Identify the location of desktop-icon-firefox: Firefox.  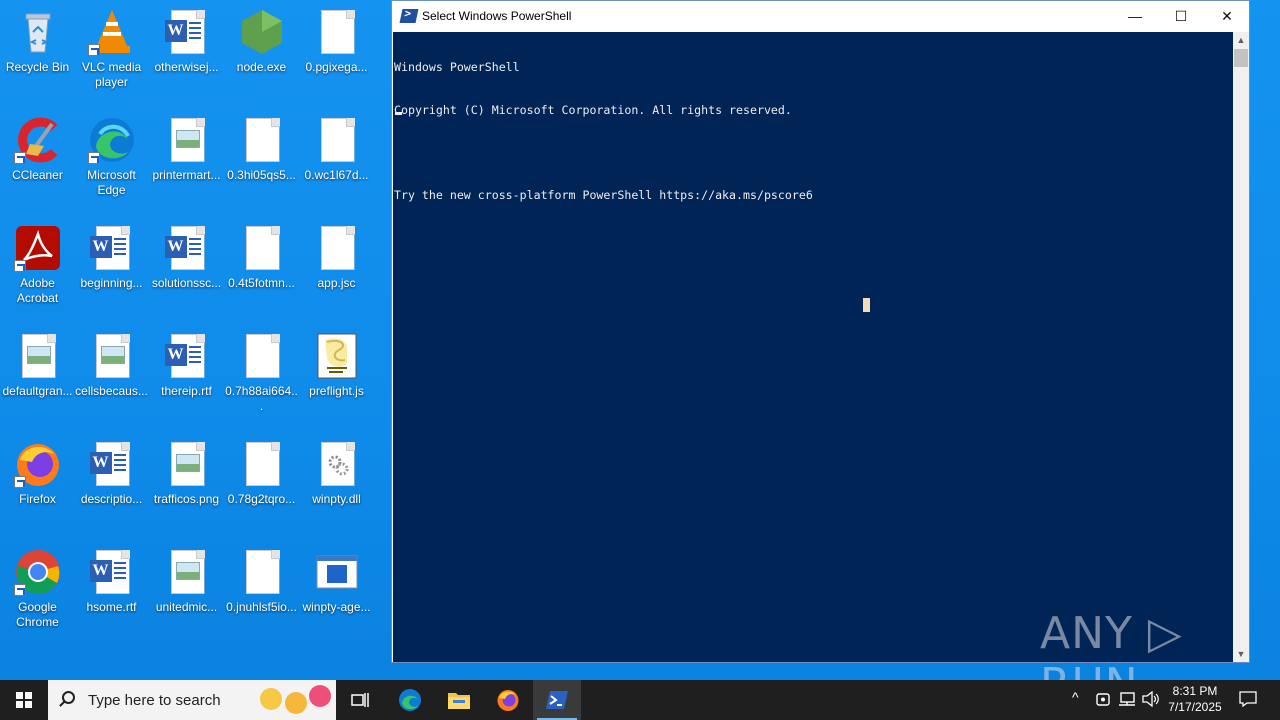
(37, 473).